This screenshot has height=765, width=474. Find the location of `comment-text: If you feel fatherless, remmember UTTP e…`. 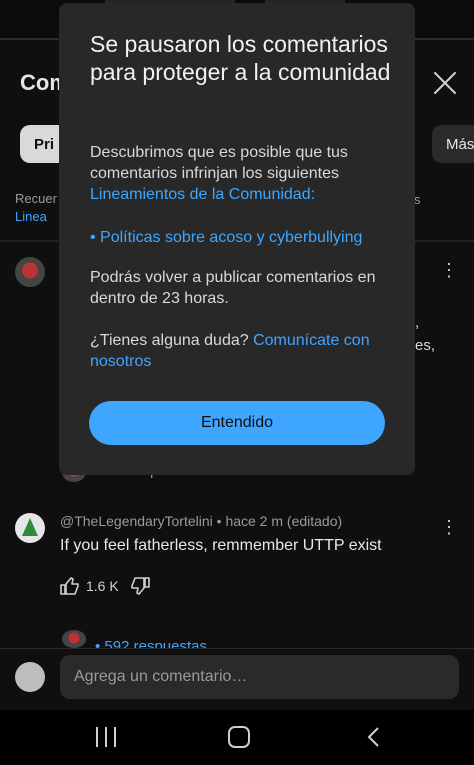

comment-text: If you feel fatherless, remmember UTTP e… is located at coordinates (221, 545).